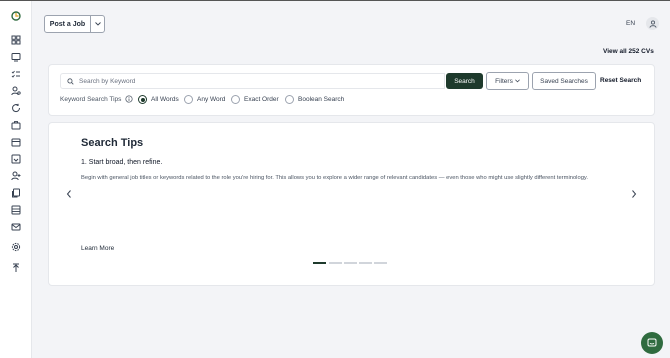 The height and width of the screenshot is (358, 670). I want to click on radio-exact-order, so click(235, 99).